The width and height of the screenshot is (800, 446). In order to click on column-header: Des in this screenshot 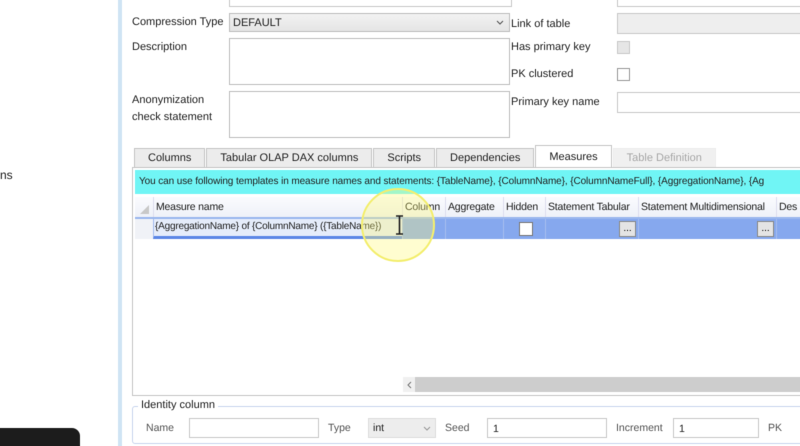, I will do `click(788, 207)`.